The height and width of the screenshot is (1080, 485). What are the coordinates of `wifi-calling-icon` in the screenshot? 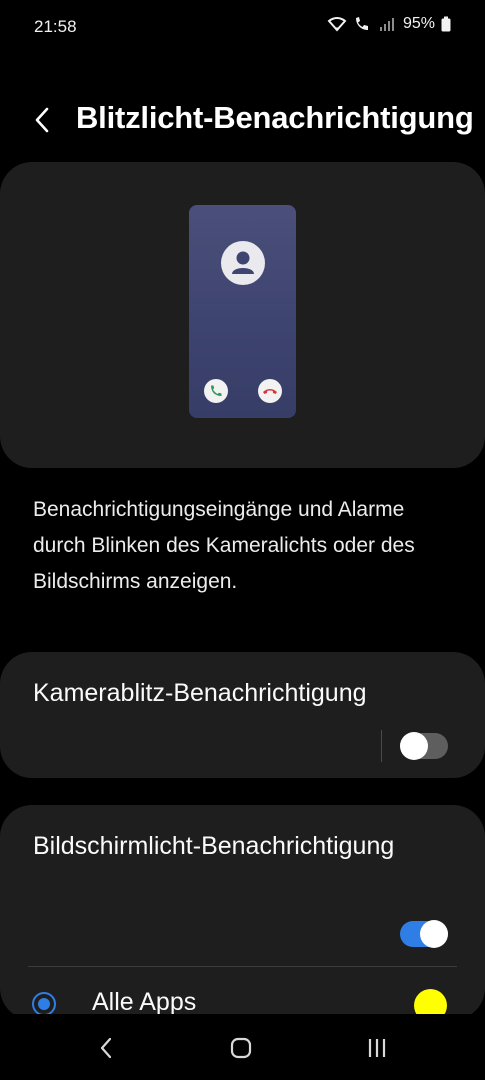 It's located at (361, 23).